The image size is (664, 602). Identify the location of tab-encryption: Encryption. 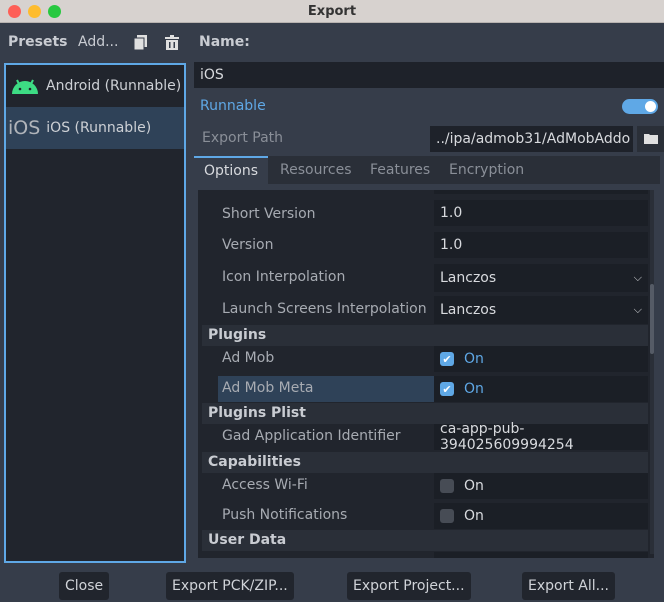
(486, 170).